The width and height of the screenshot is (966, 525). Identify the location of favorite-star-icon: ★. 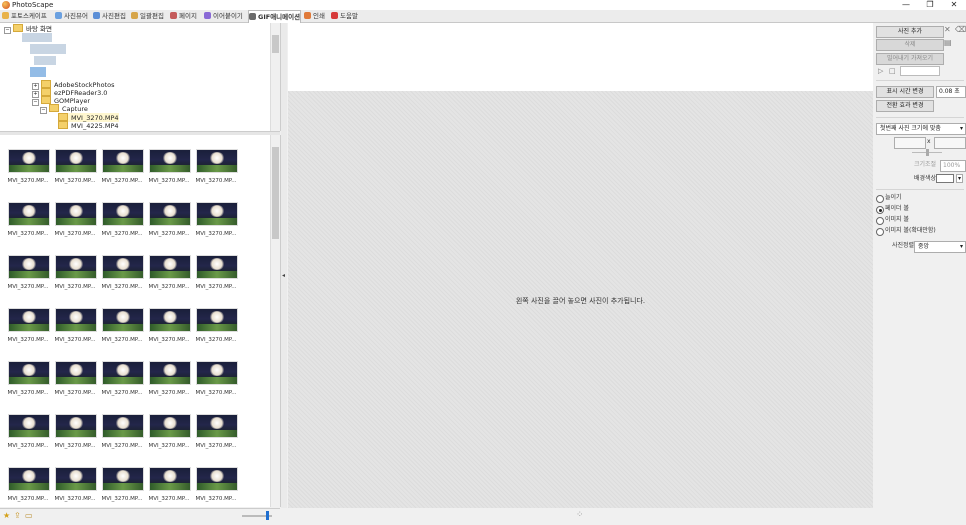
(7, 516).